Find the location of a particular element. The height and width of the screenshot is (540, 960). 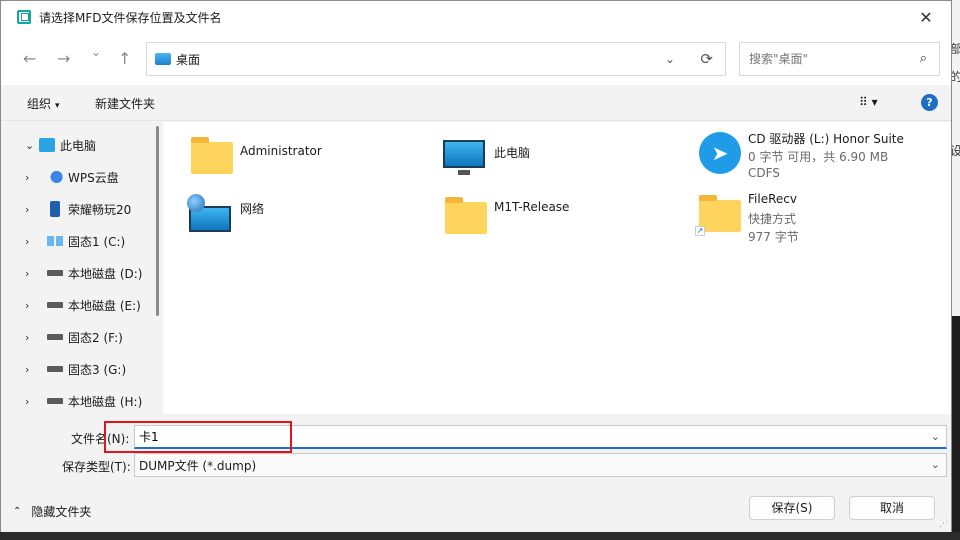

refresh-icon: ⟳ is located at coordinates (706, 59).